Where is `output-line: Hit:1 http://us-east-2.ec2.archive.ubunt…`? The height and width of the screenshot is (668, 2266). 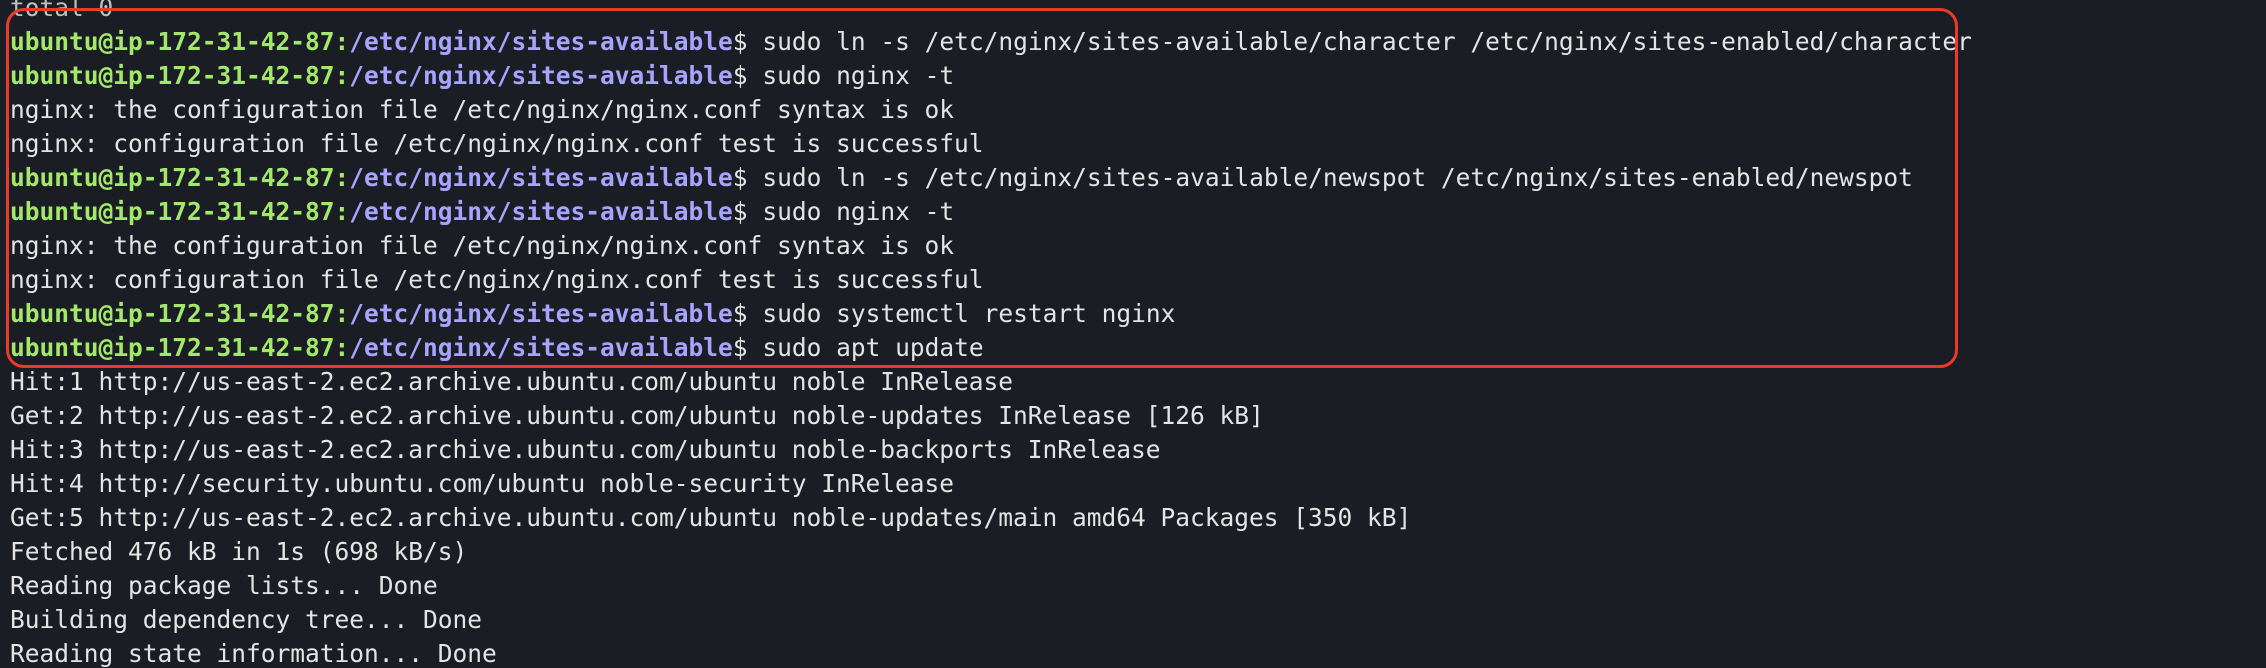
output-line: Hit:1 http://us-east-2.ec2.archive.ubunt… is located at coordinates (512, 381).